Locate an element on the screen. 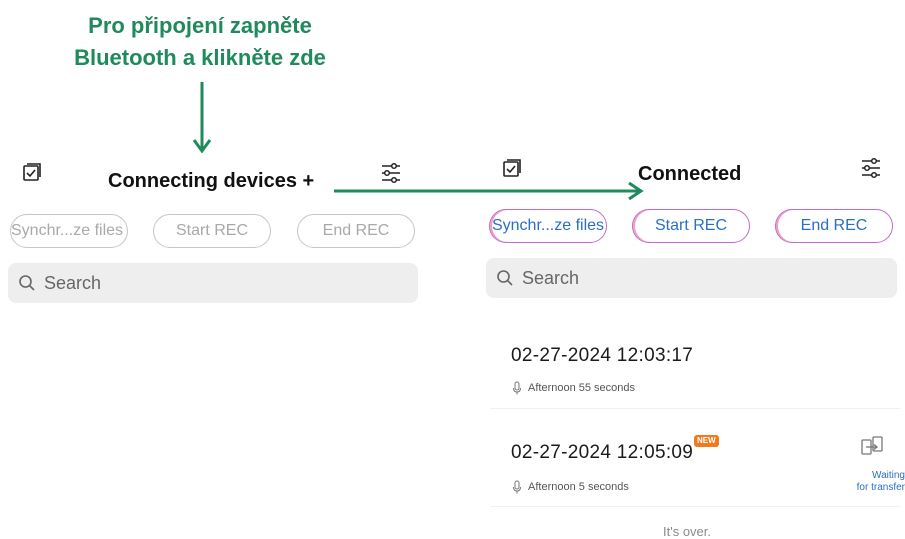 Image resolution: width=905 pixels, height=539 pixels. recording-duration: 55 seconds is located at coordinates (607, 388).